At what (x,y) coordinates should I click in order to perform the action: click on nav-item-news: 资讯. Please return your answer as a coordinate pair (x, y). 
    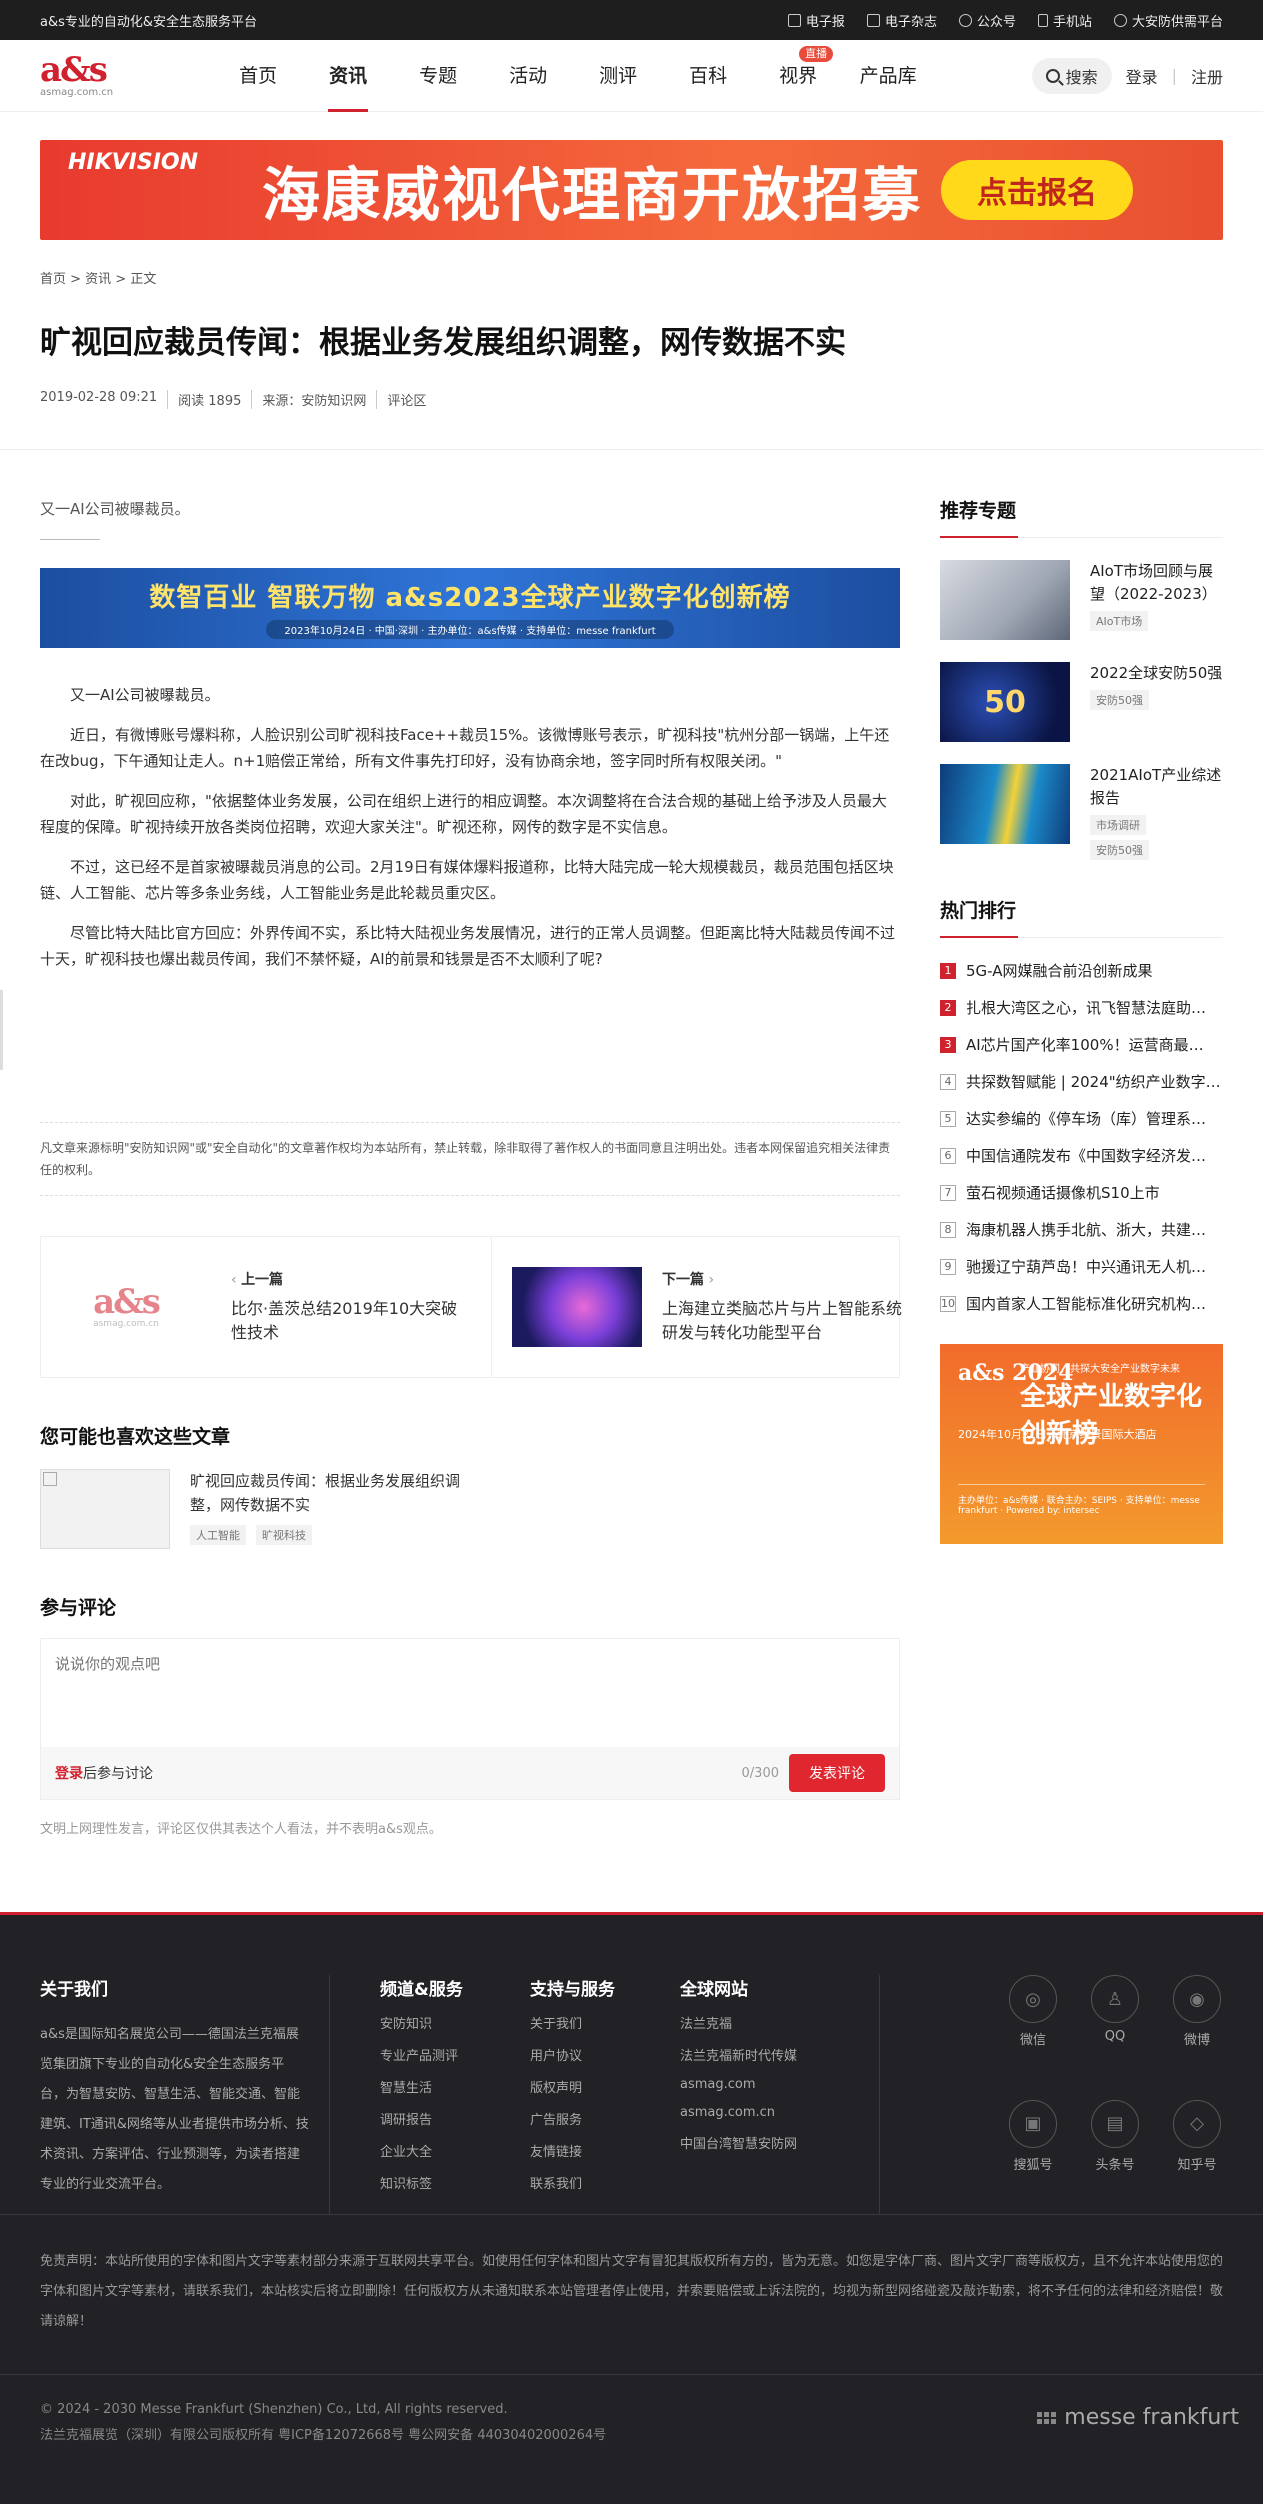
    Looking at the image, I should click on (348, 76).